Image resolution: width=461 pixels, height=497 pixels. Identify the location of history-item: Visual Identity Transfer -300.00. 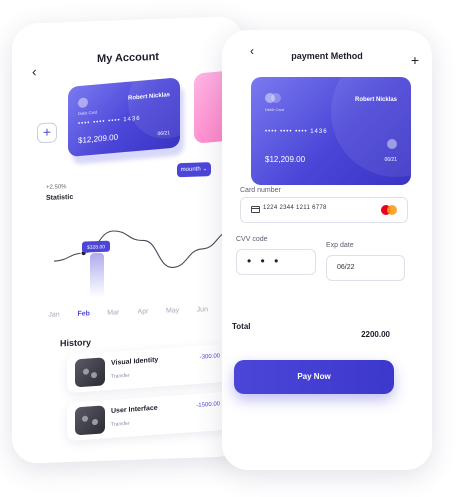
(149, 368).